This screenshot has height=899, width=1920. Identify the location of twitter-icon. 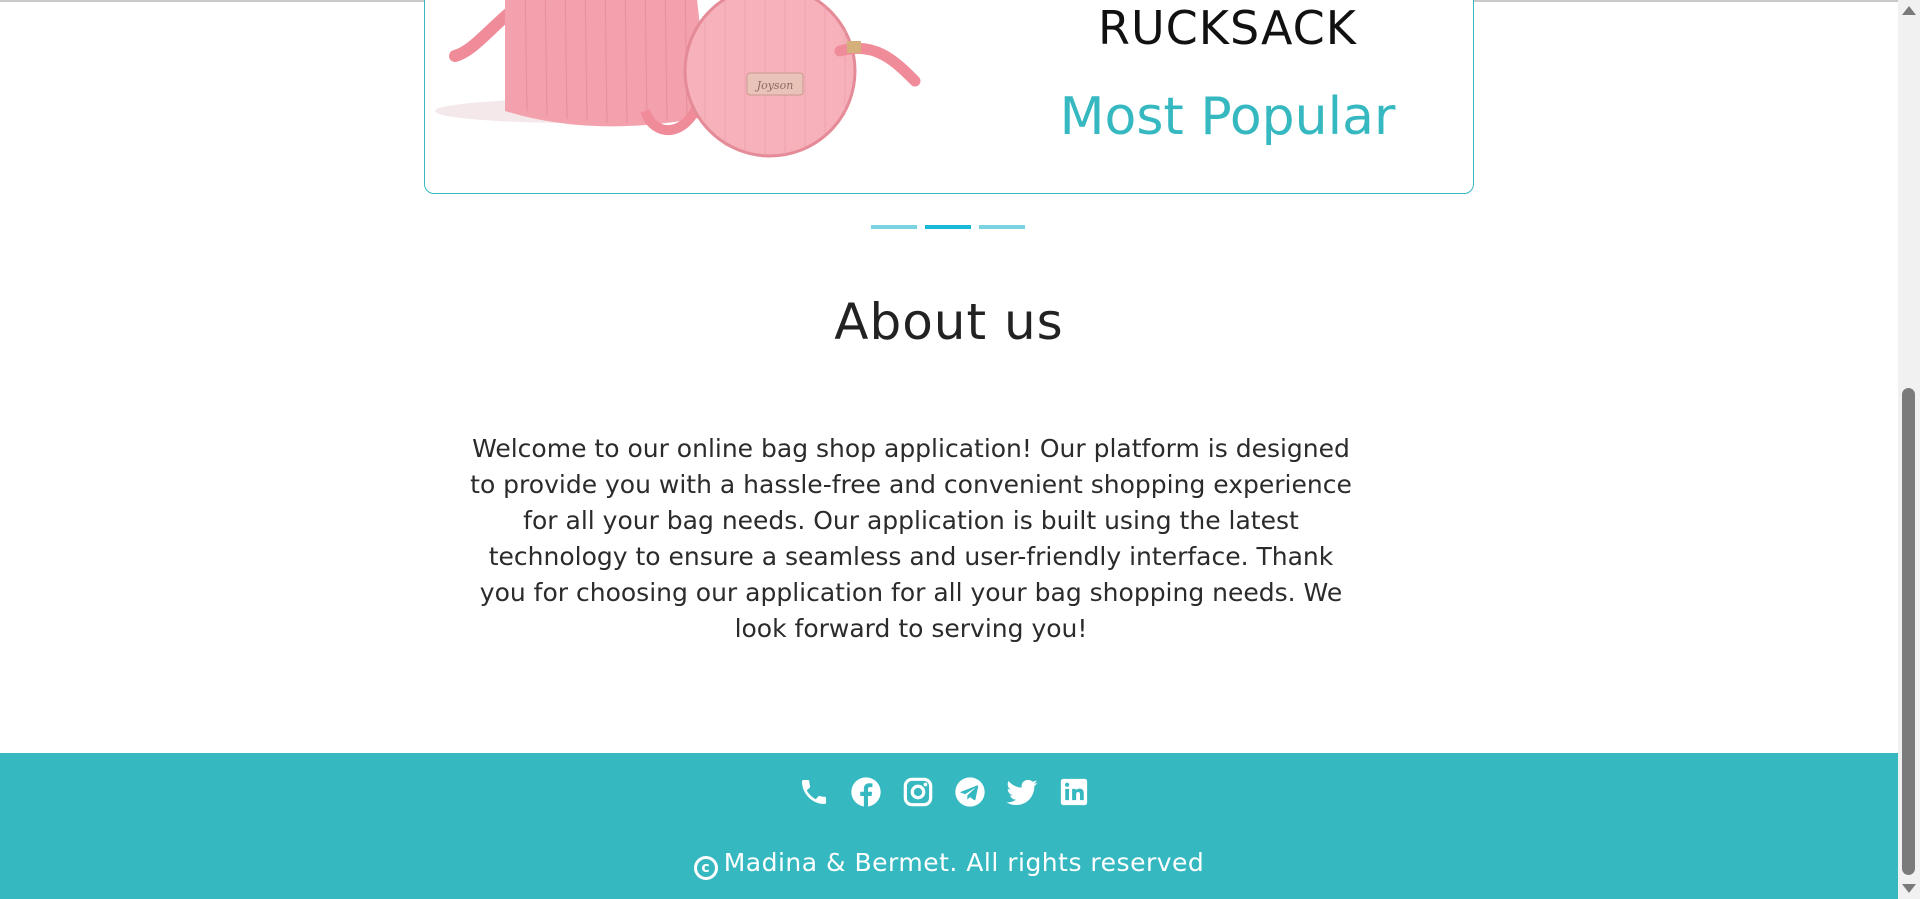
(1022, 792).